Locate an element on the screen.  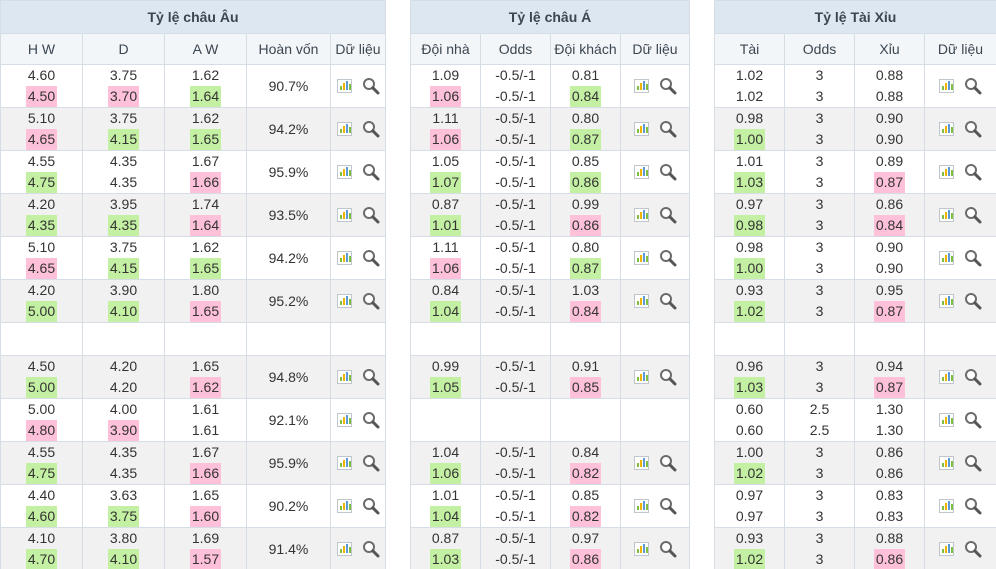
under-odds: 0.90 0.90 is located at coordinates (889, 129).